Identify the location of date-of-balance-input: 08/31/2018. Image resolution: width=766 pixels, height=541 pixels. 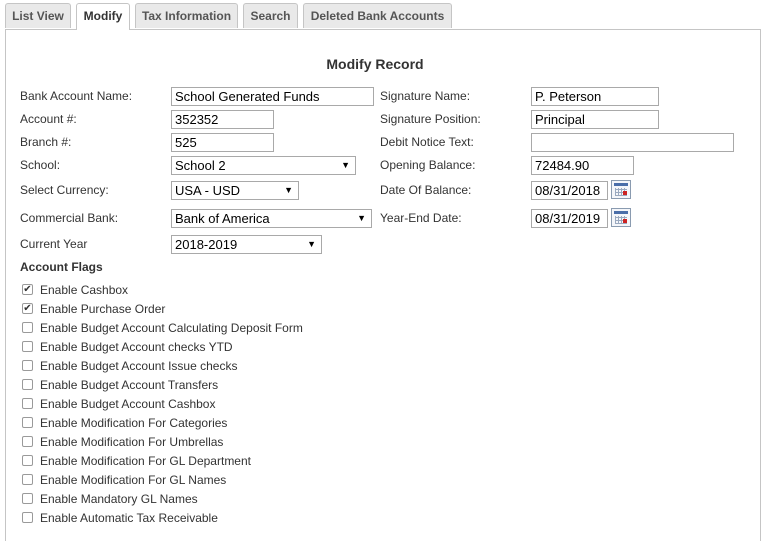
(569, 190).